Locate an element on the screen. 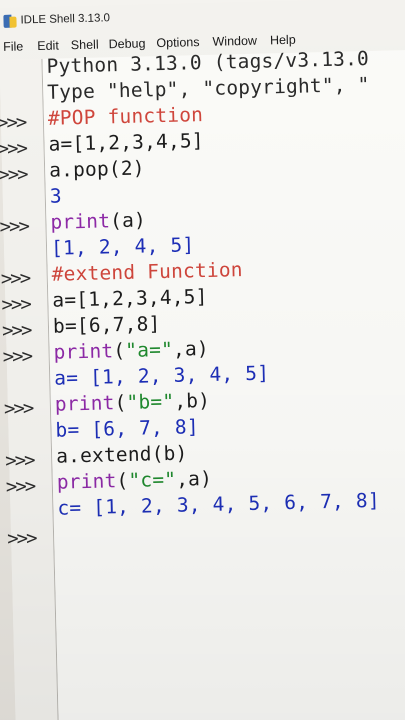 The image size is (405, 720). menu-debug: Debug is located at coordinates (126, 43).